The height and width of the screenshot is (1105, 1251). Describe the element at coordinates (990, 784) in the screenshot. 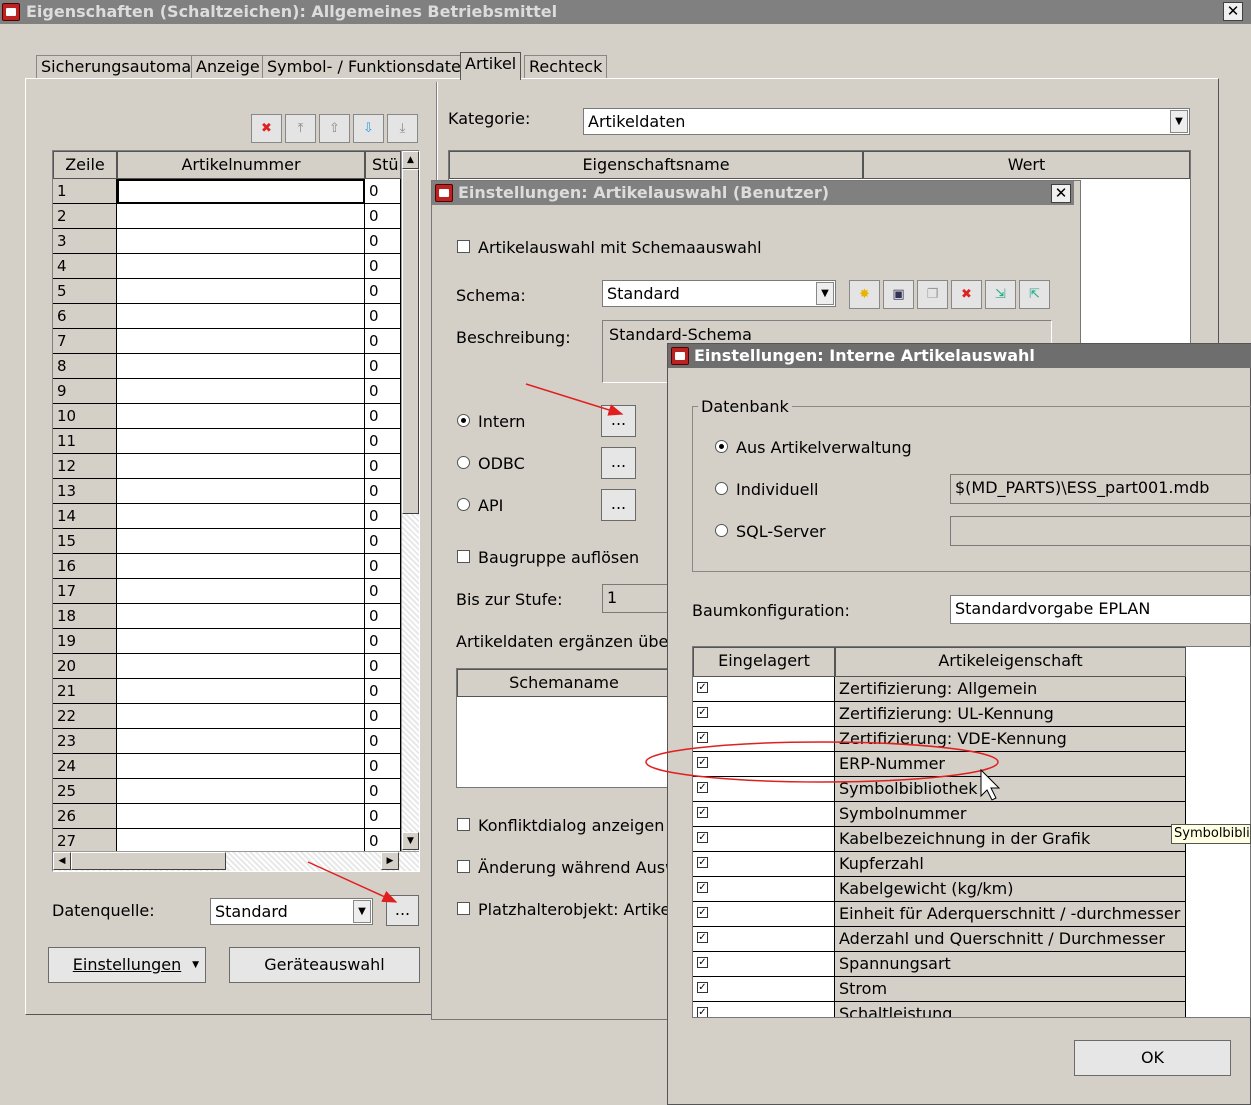

I see `mouse-cursor-icon` at that location.